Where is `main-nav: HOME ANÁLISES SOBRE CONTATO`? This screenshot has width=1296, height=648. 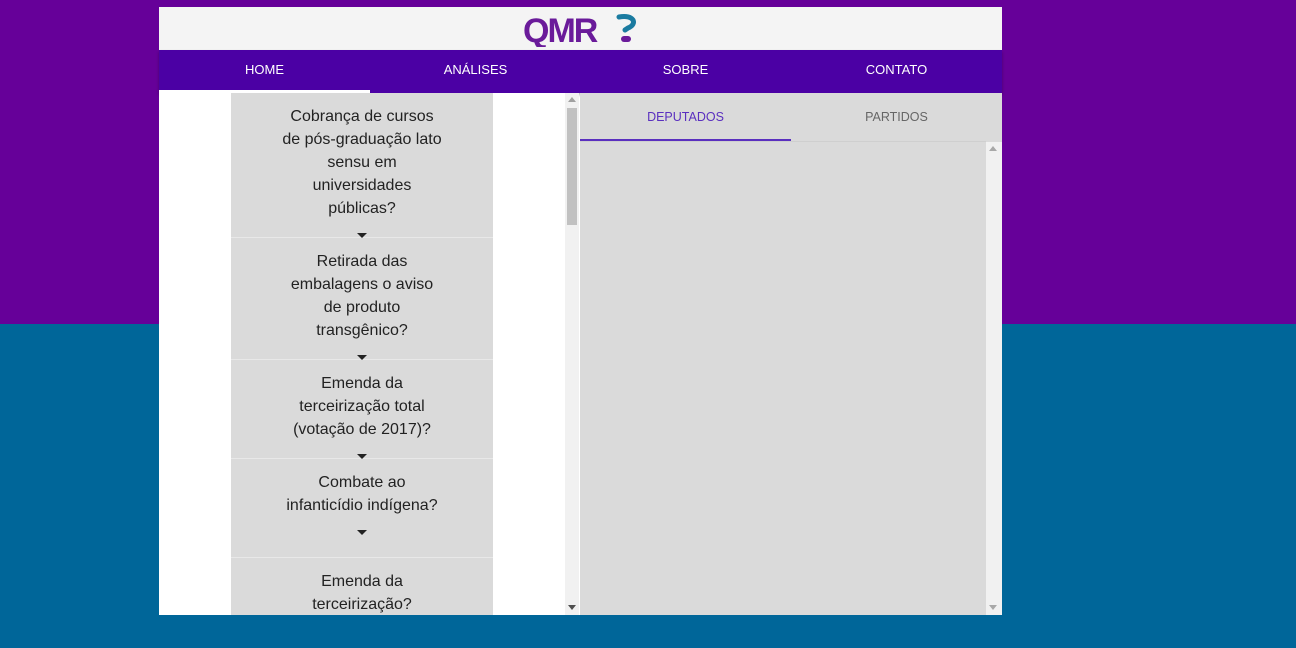 main-nav: HOME ANÁLISES SOBRE CONTATO is located at coordinates (580, 71).